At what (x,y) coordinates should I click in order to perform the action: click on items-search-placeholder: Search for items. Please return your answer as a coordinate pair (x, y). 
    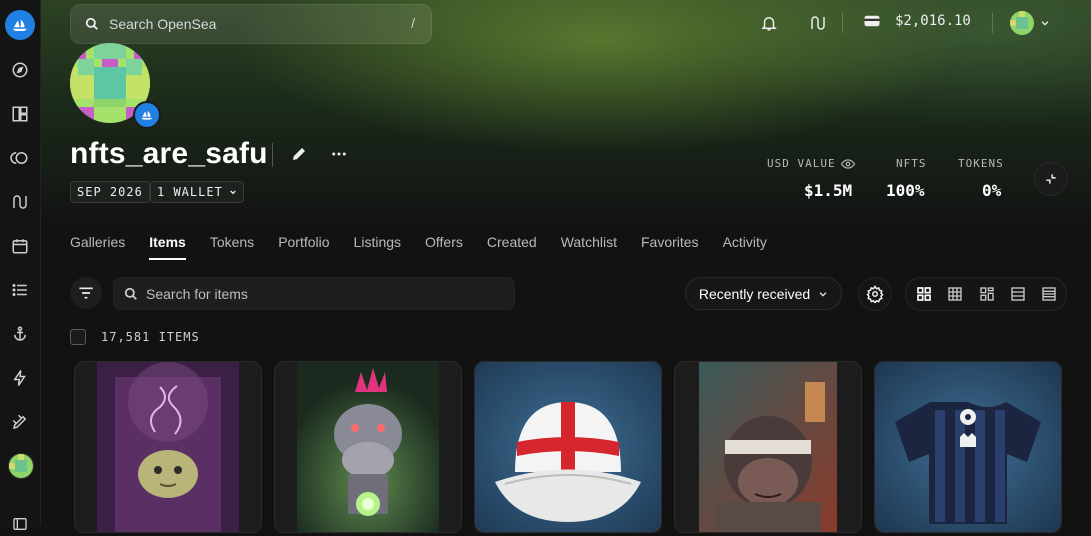
    Looking at the image, I should click on (197, 293).